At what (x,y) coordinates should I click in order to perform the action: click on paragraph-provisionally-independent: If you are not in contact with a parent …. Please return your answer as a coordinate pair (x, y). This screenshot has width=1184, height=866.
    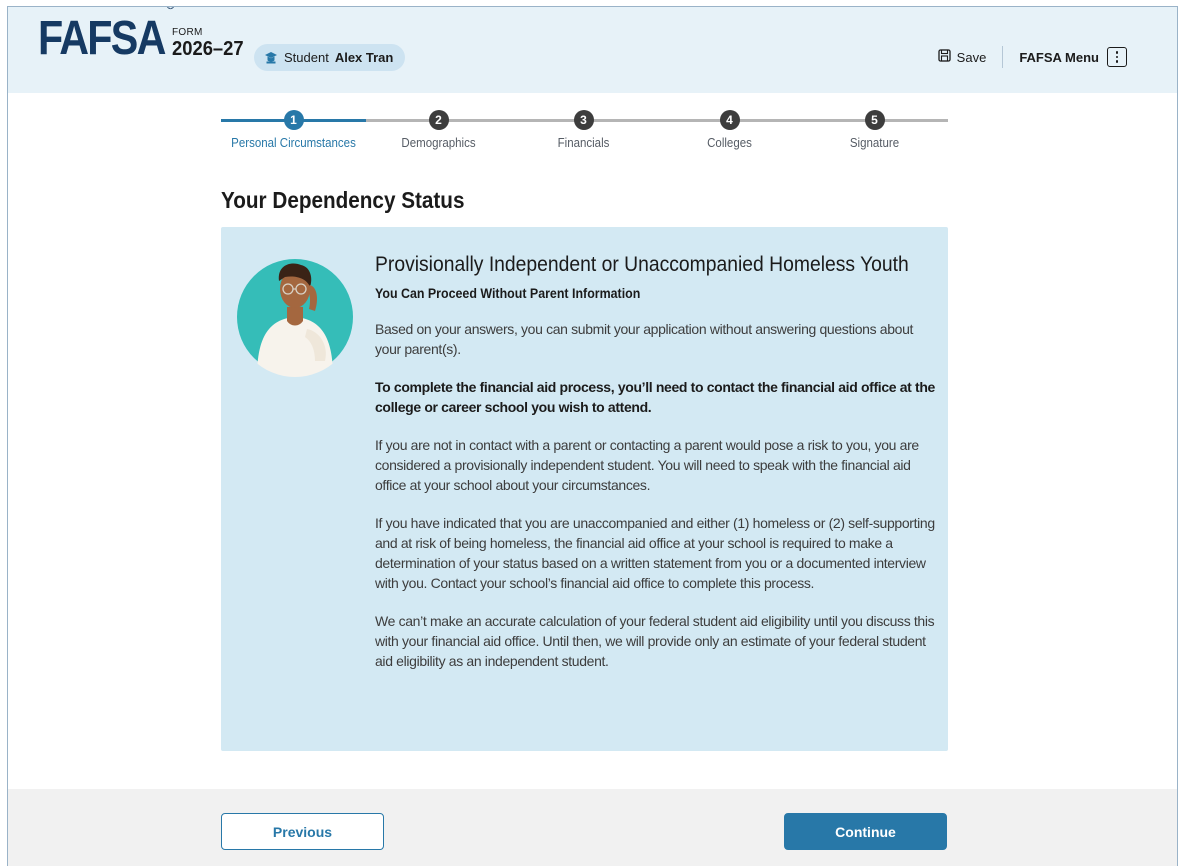
    Looking at the image, I should click on (647, 465).